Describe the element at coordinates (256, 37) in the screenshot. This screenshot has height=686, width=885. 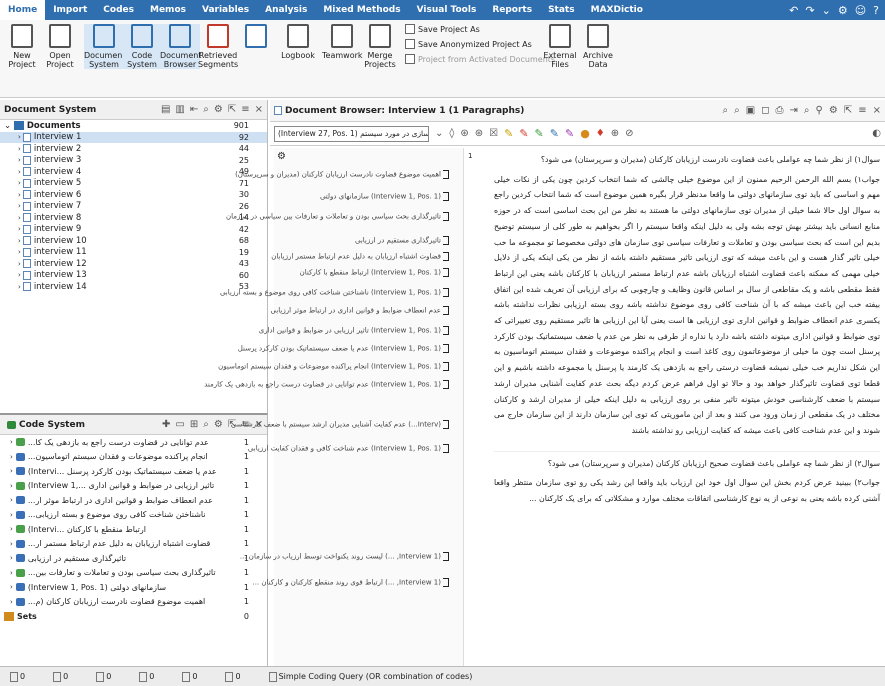
I see `layout-grid-button` at that location.